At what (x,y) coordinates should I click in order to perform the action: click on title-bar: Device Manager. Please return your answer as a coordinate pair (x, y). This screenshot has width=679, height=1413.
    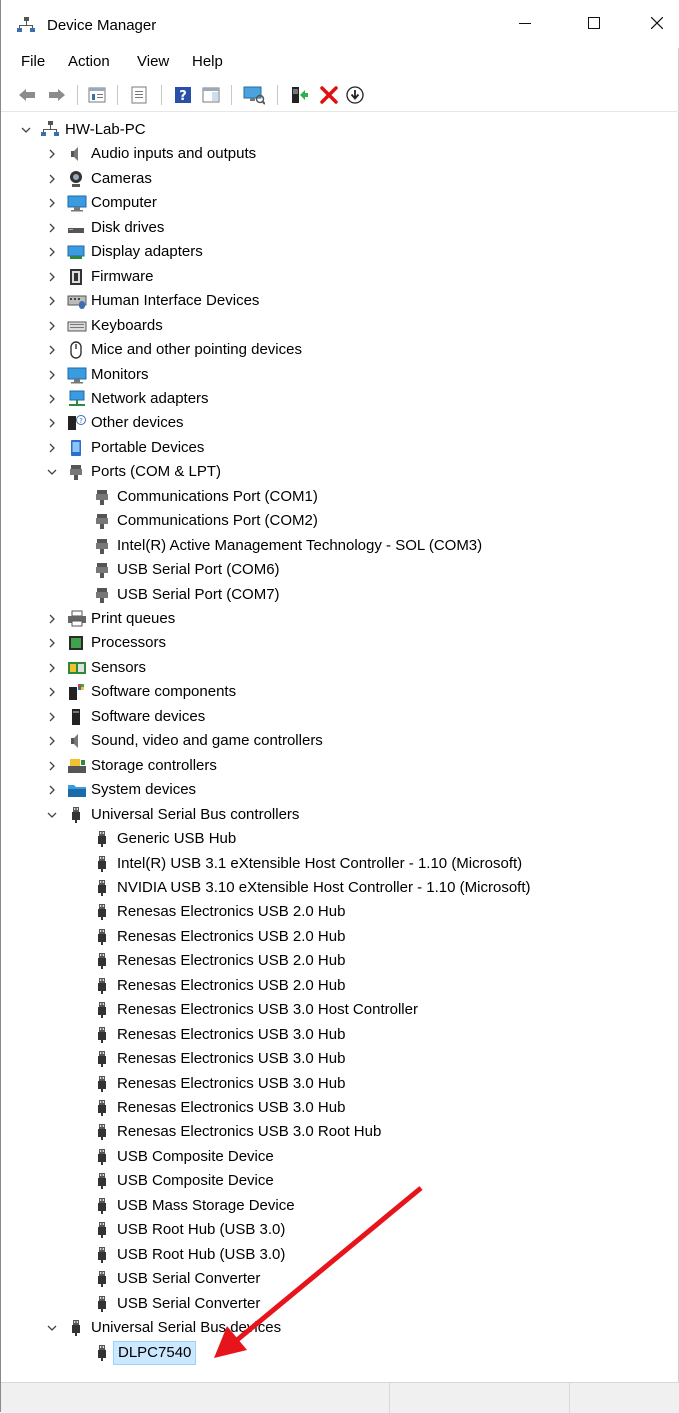
    Looking at the image, I should click on (340, 24).